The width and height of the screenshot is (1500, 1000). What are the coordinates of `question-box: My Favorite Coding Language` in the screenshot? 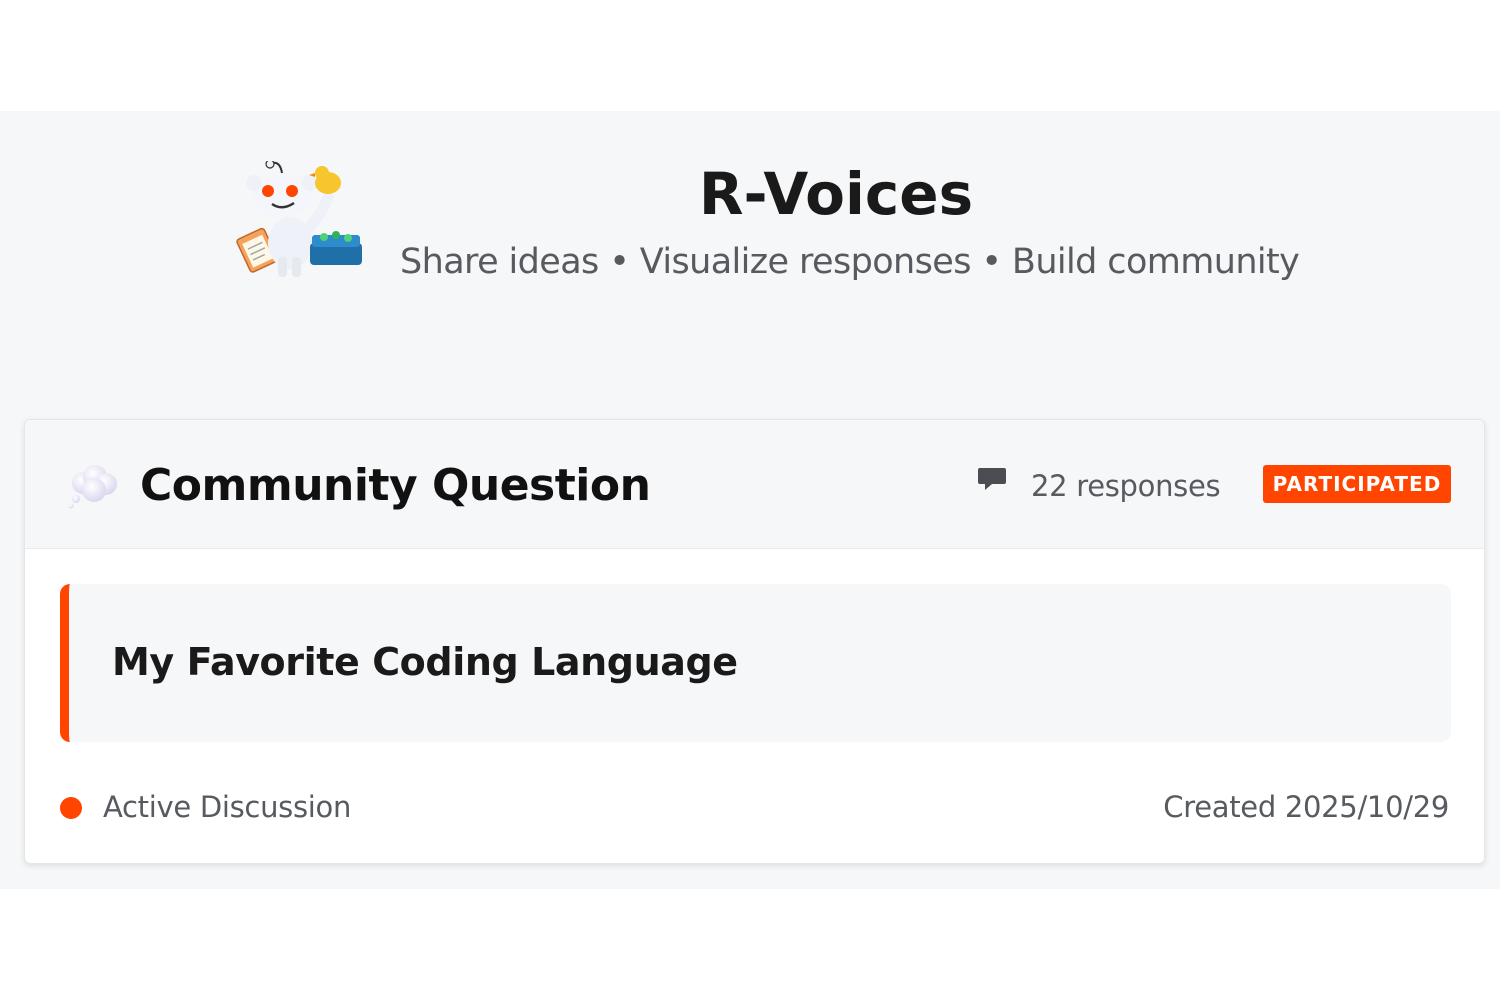 It's located at (755, 663).